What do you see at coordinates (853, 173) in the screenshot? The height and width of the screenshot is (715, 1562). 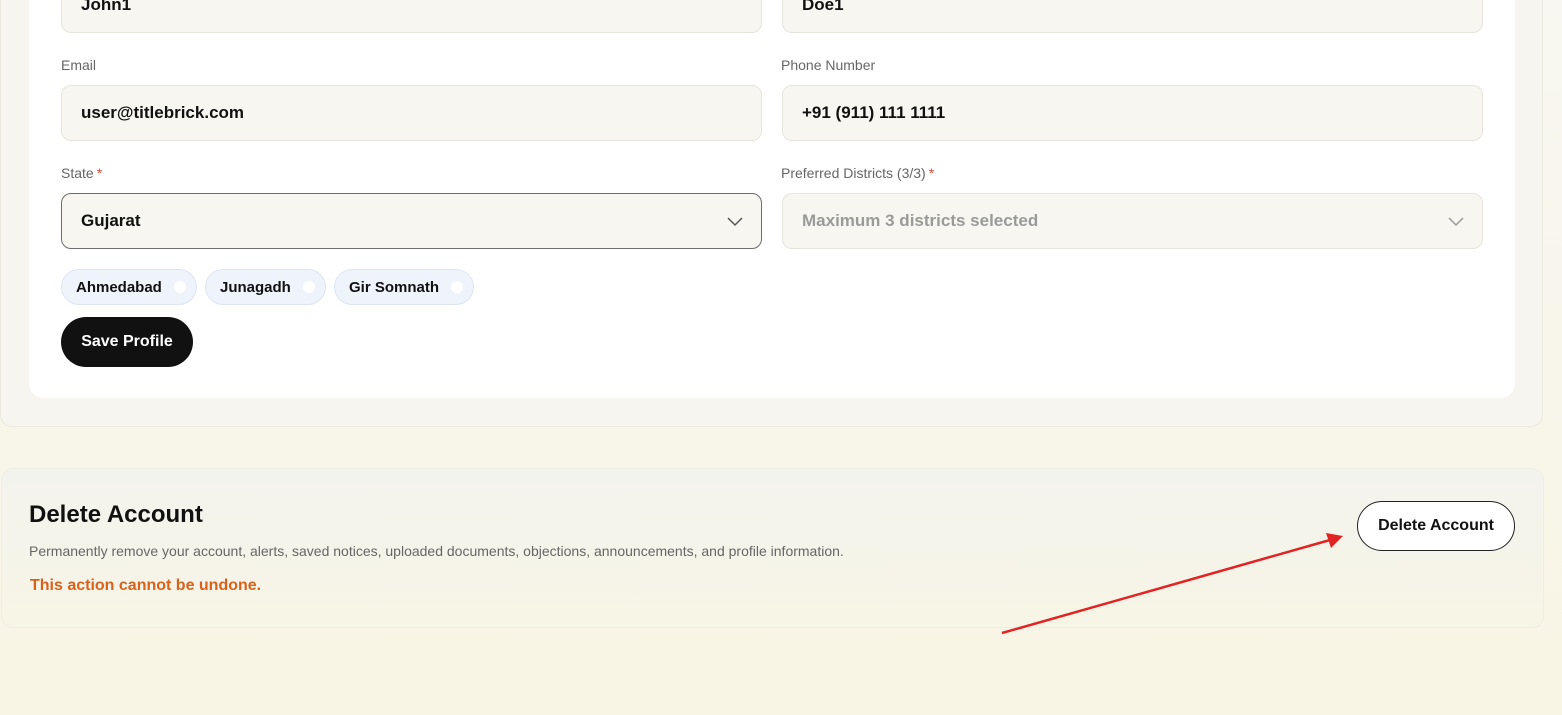 I see `districts-label-text: Preferred Districts (3/3)` at bounding box center [853, 173].